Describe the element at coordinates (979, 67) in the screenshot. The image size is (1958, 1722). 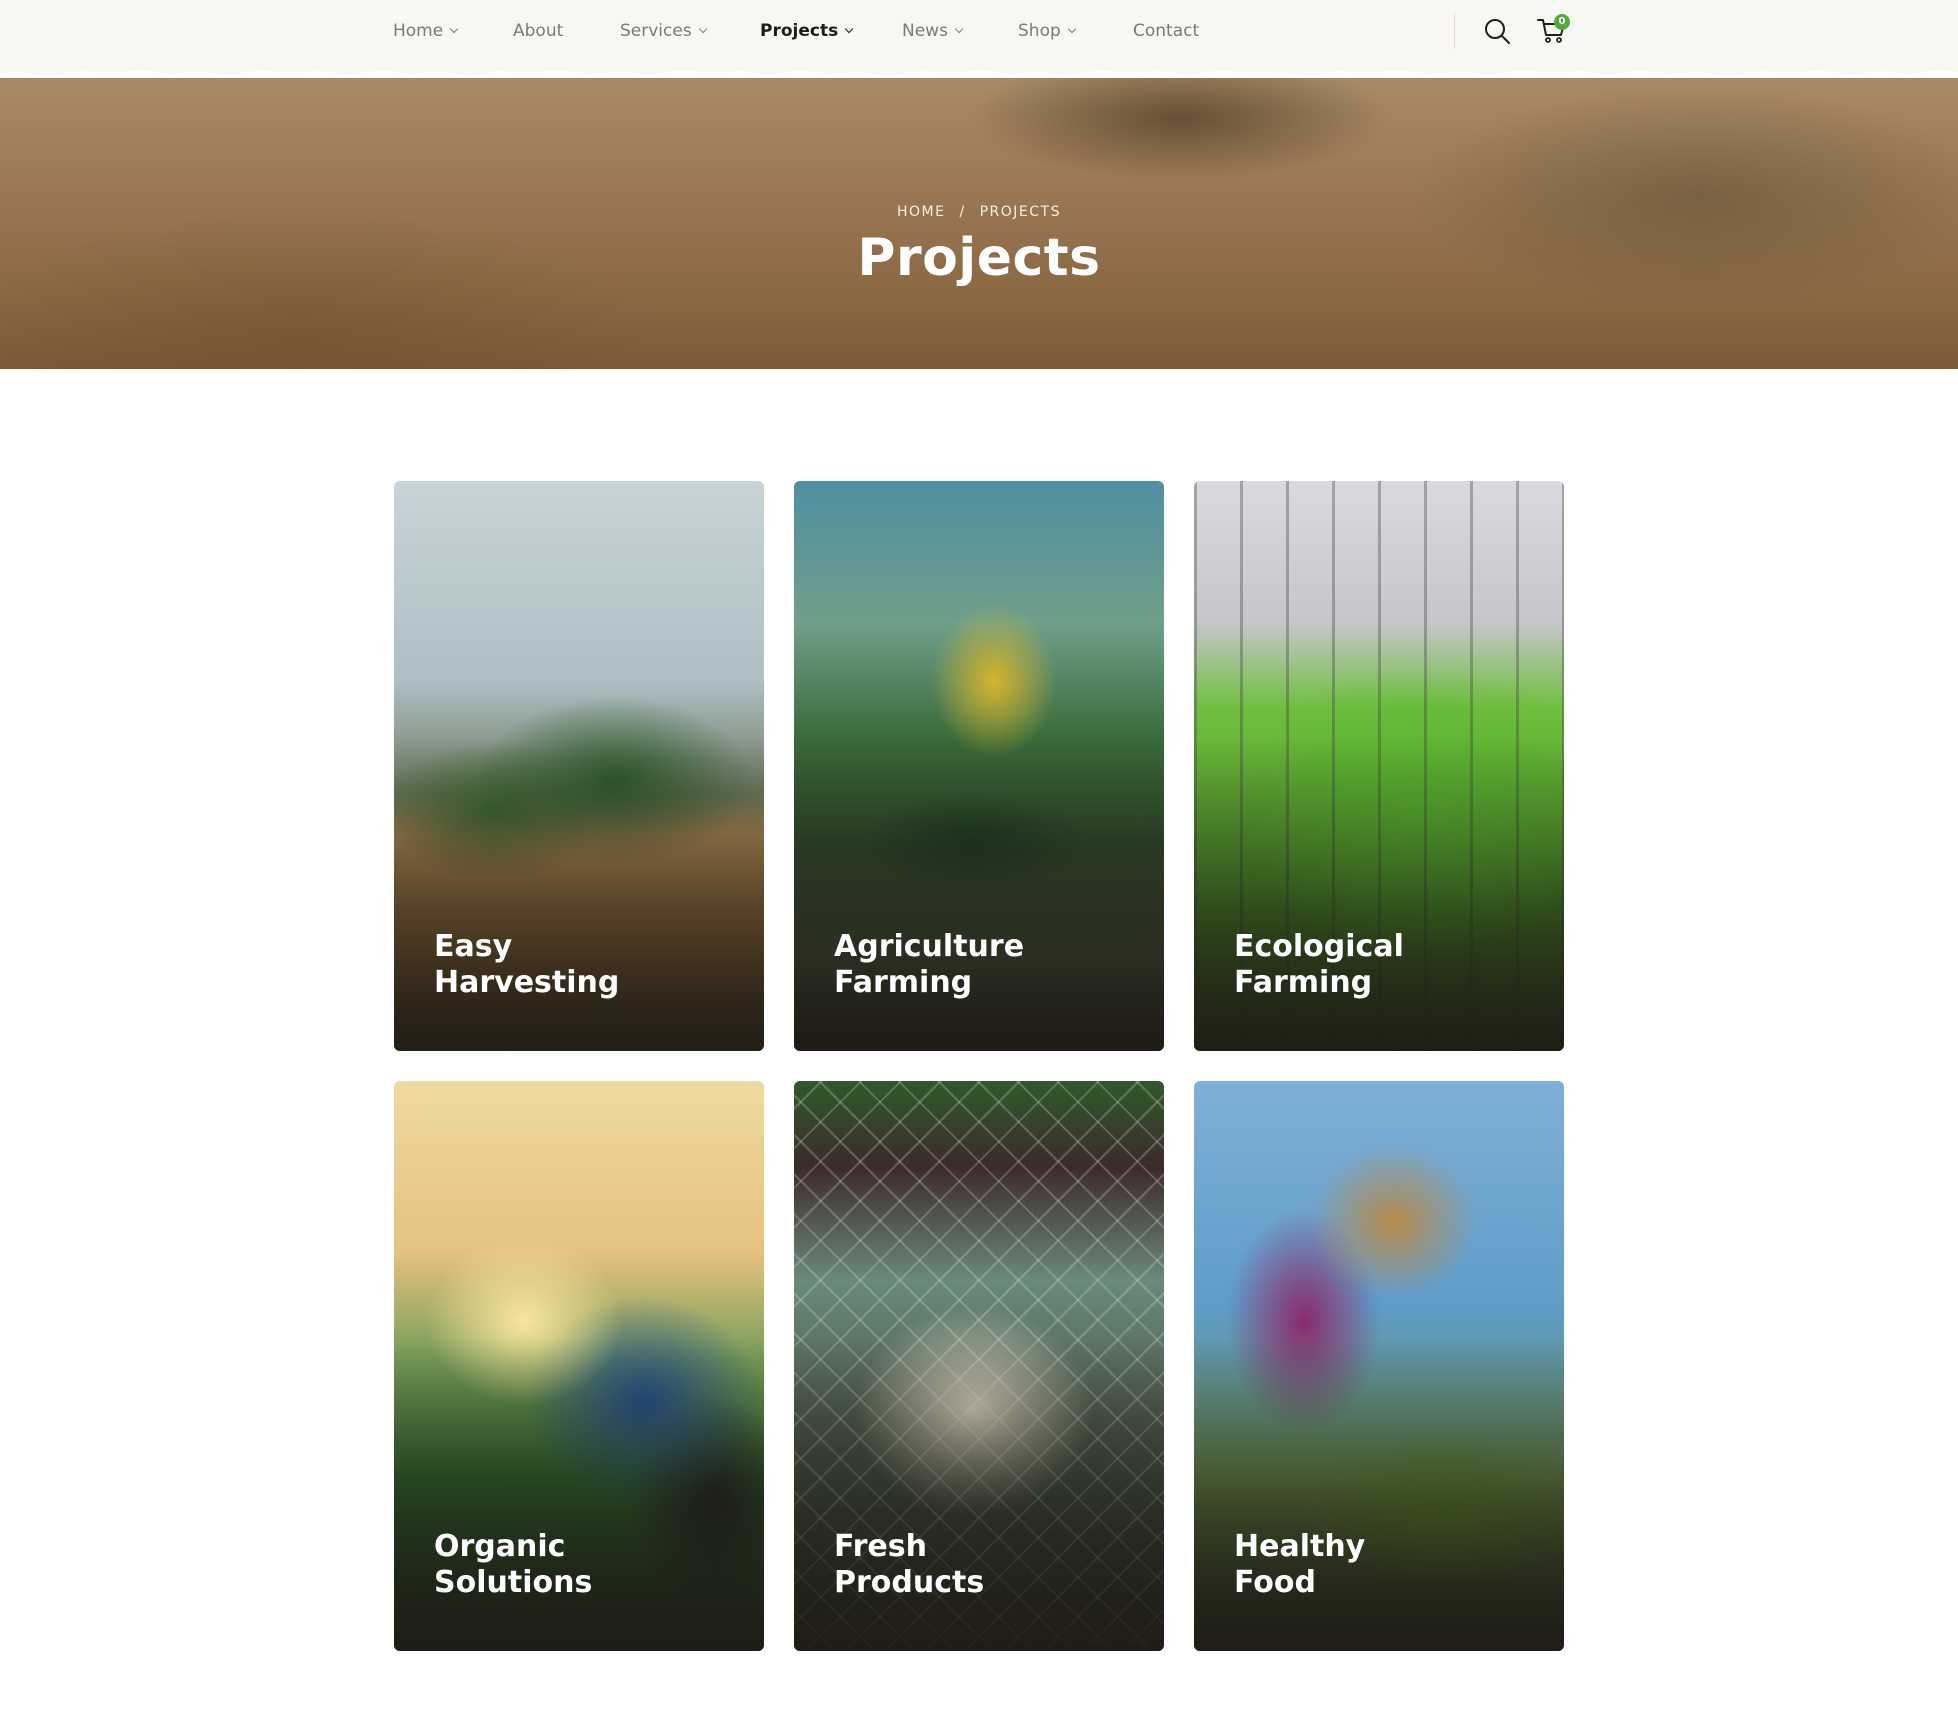
I see `torn-edge-divider` at that location.